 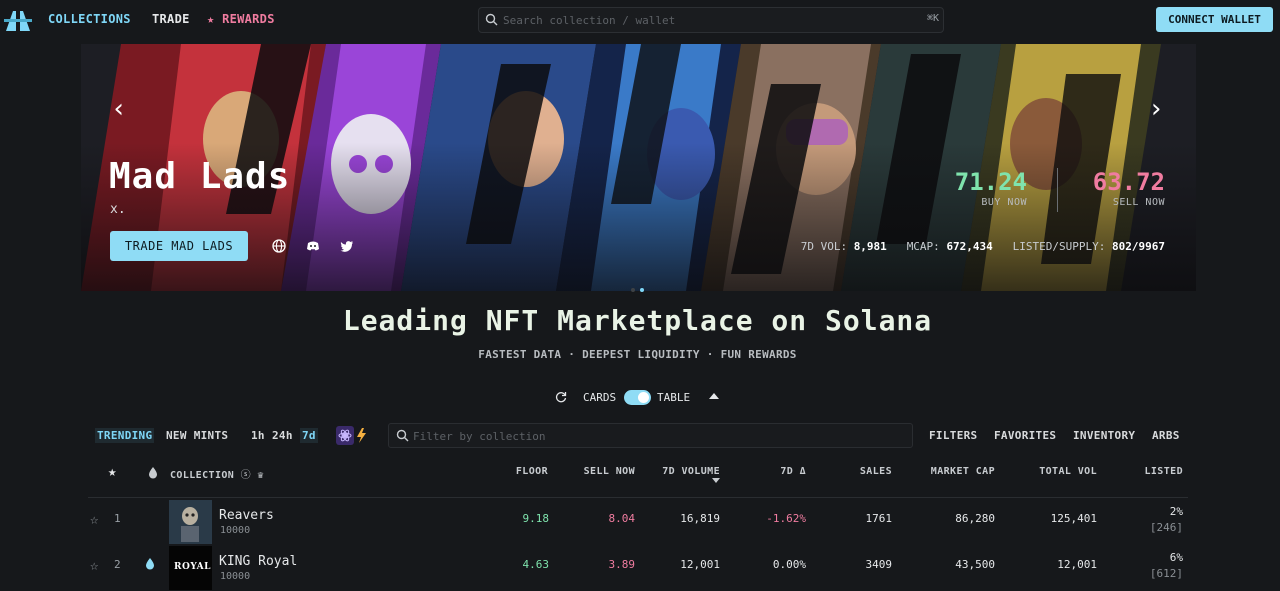 I want to click on sell-now-price: 3.89, so click(x=622, y=564).